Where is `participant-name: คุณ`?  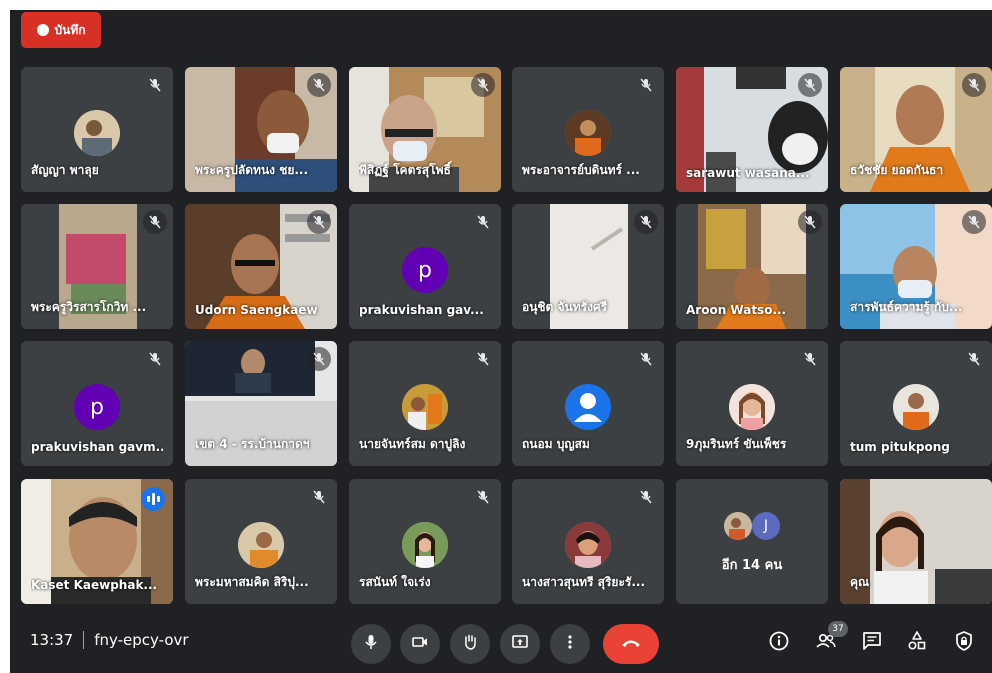 participant-name: คุณ is located at coordinates (860, 582).